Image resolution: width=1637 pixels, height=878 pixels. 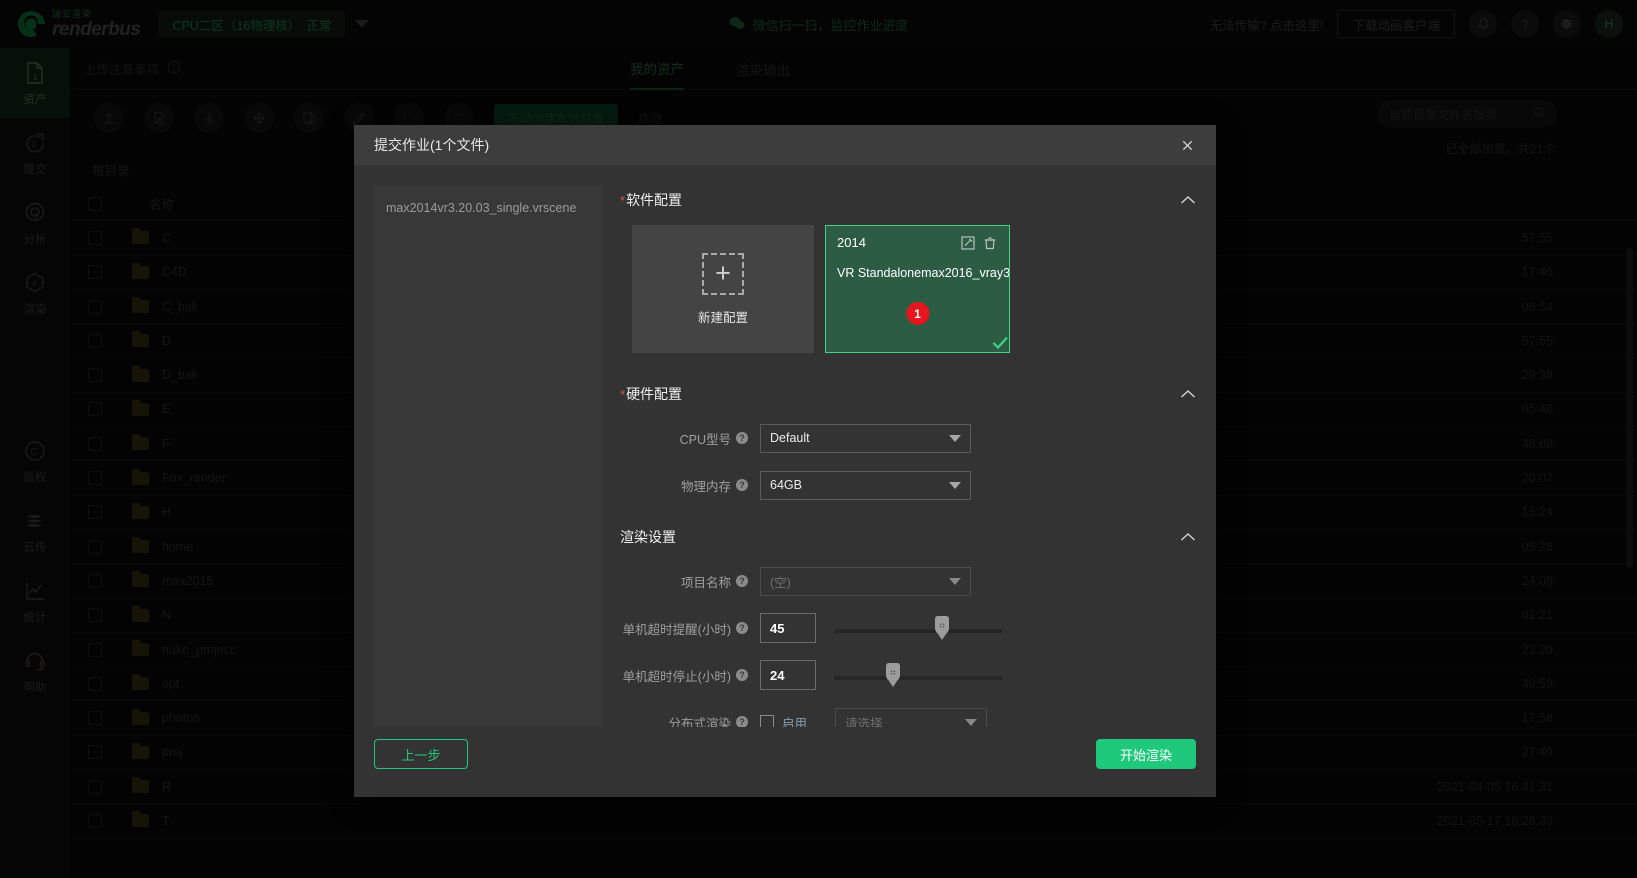 What do you see at coordinates (722, 317) in the screenshot?
I see `new-config-label: 新建配置` at bounding box center [722, 317].